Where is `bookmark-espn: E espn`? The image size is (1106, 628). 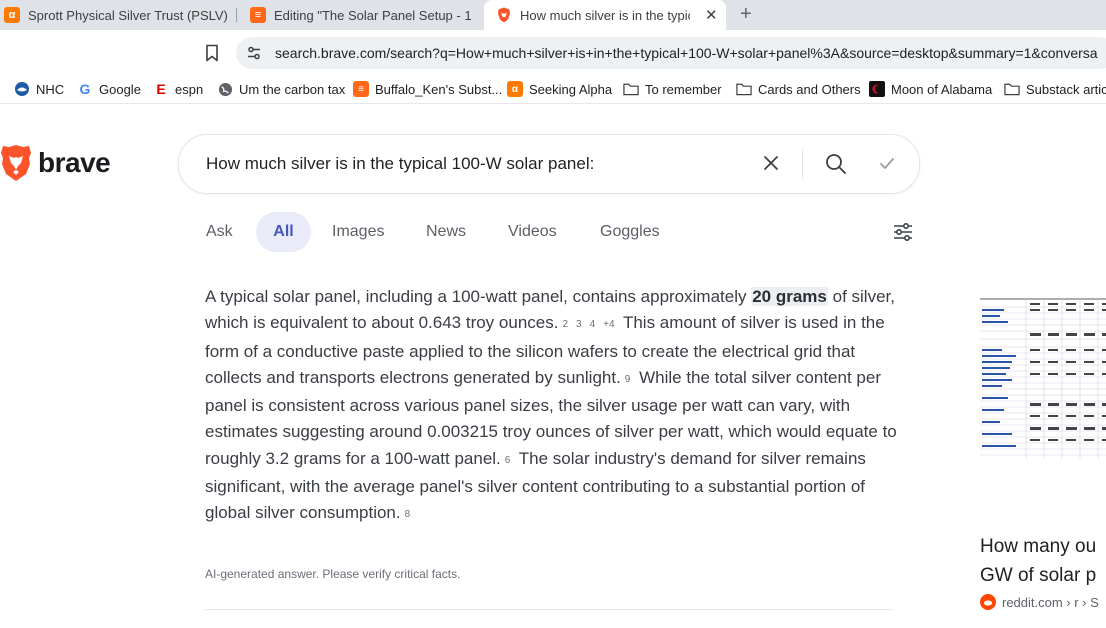 bookmark-espn: E espn is located at coordinates (178, 89).